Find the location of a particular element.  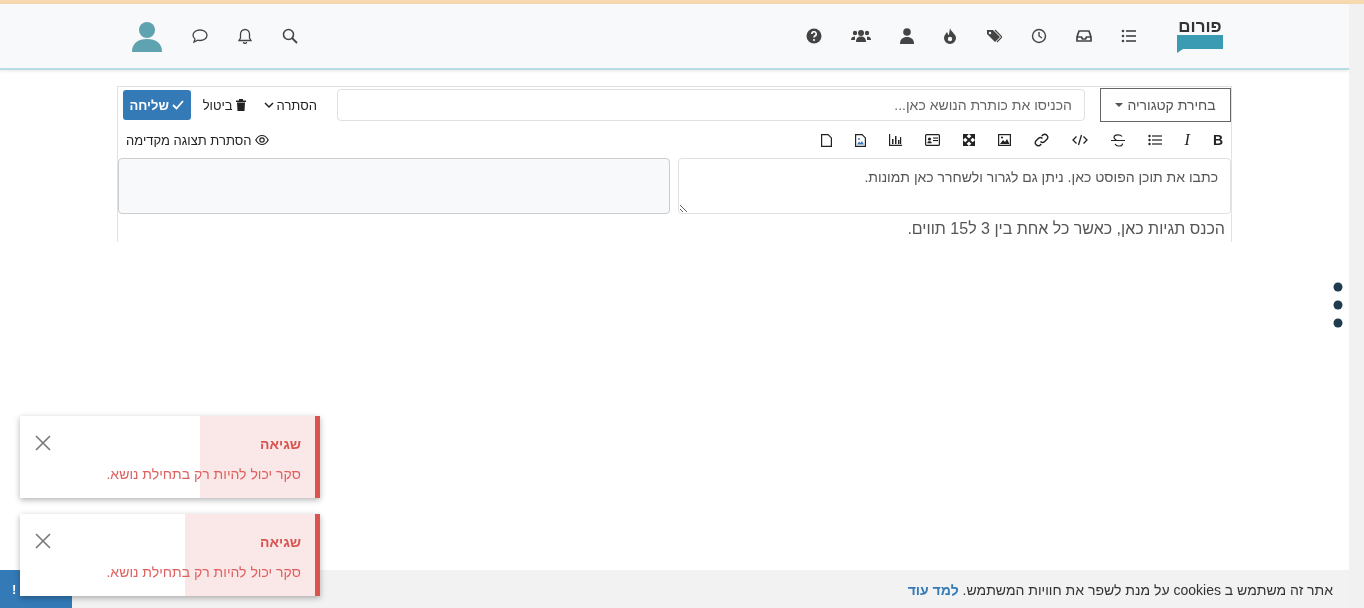

avatar-icon is located at coordinates (147, 36).